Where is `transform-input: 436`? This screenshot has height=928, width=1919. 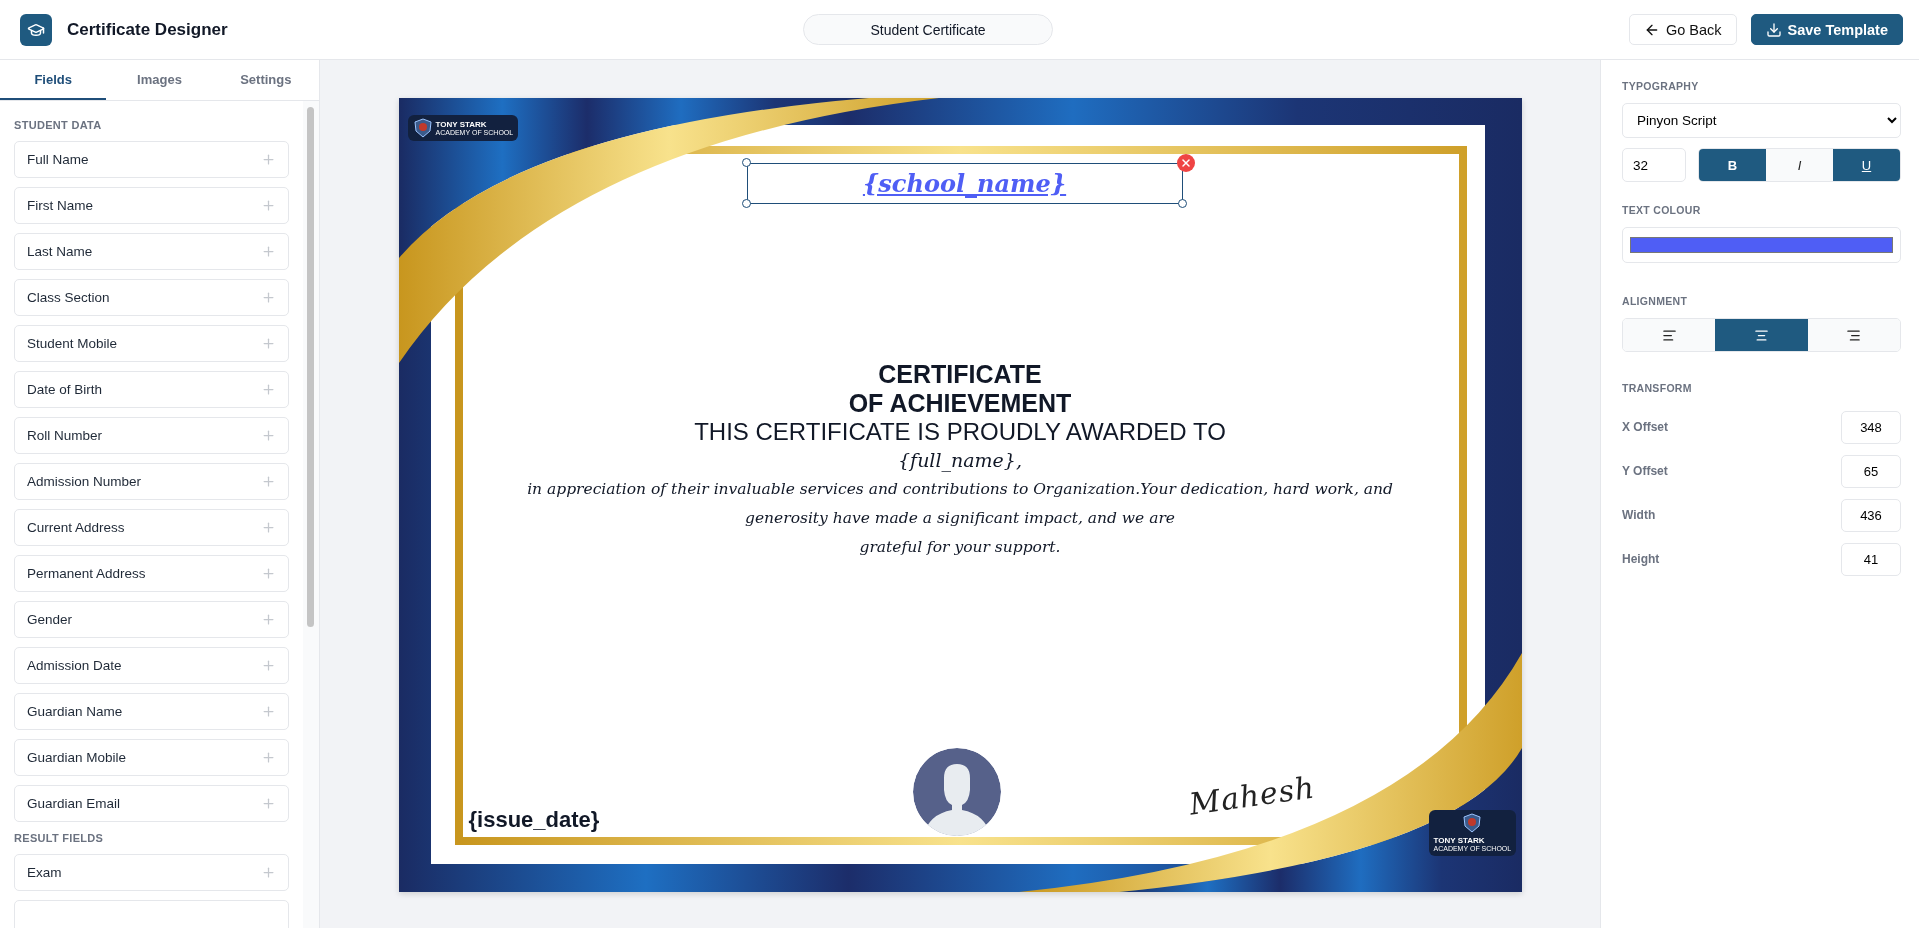
transform-input: 436 is located at coordinates (1871, 515).